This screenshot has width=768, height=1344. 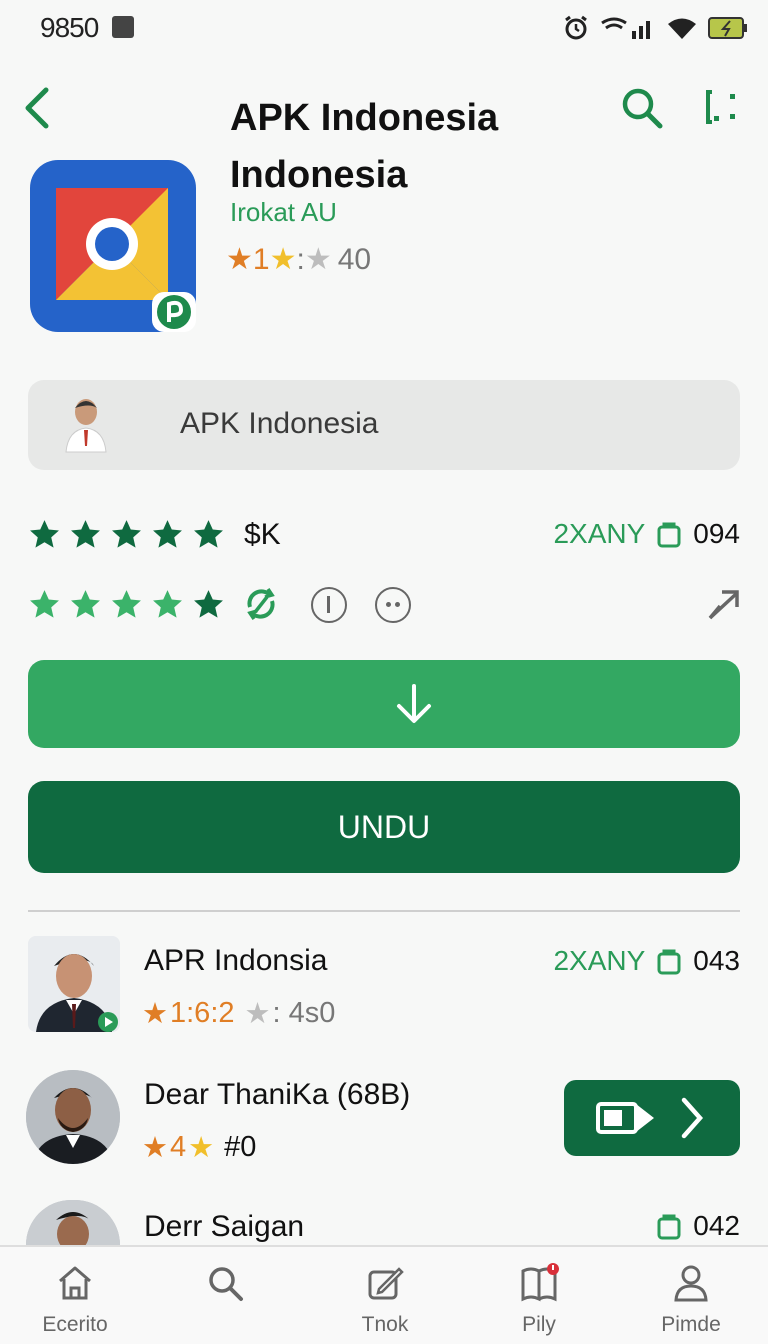 I want to click on signal-icon, so click(x=625, y=28).